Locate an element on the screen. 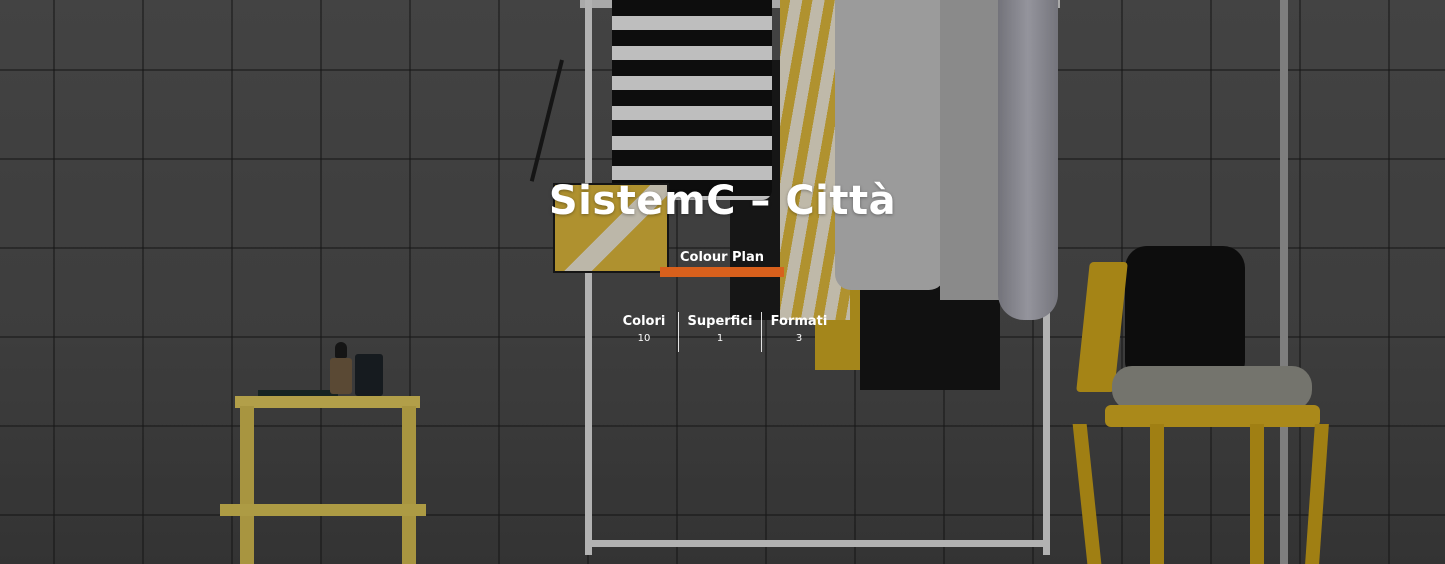  stat-label: Formati is located at coordinates (799, 321).